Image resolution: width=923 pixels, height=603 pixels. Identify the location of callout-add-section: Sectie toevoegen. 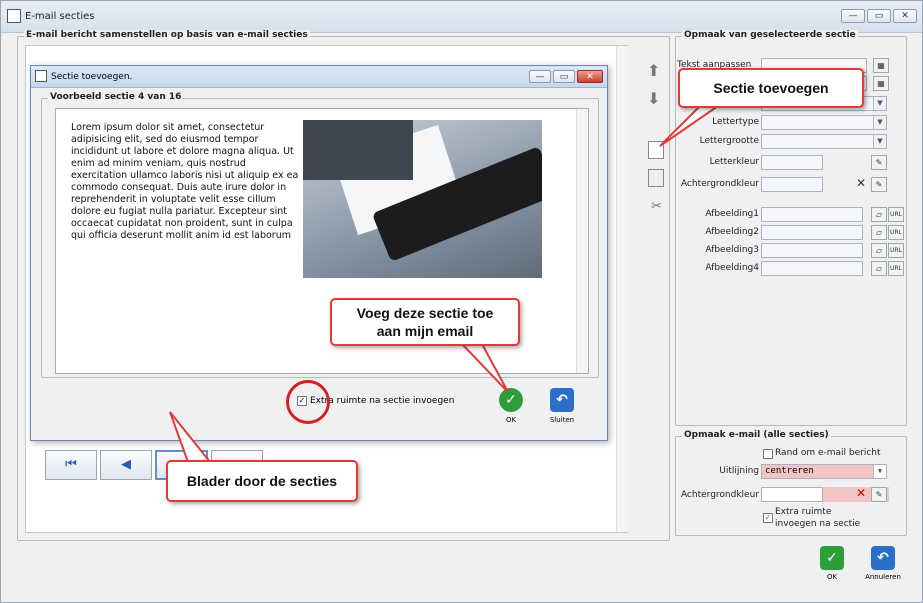
(771, 88).